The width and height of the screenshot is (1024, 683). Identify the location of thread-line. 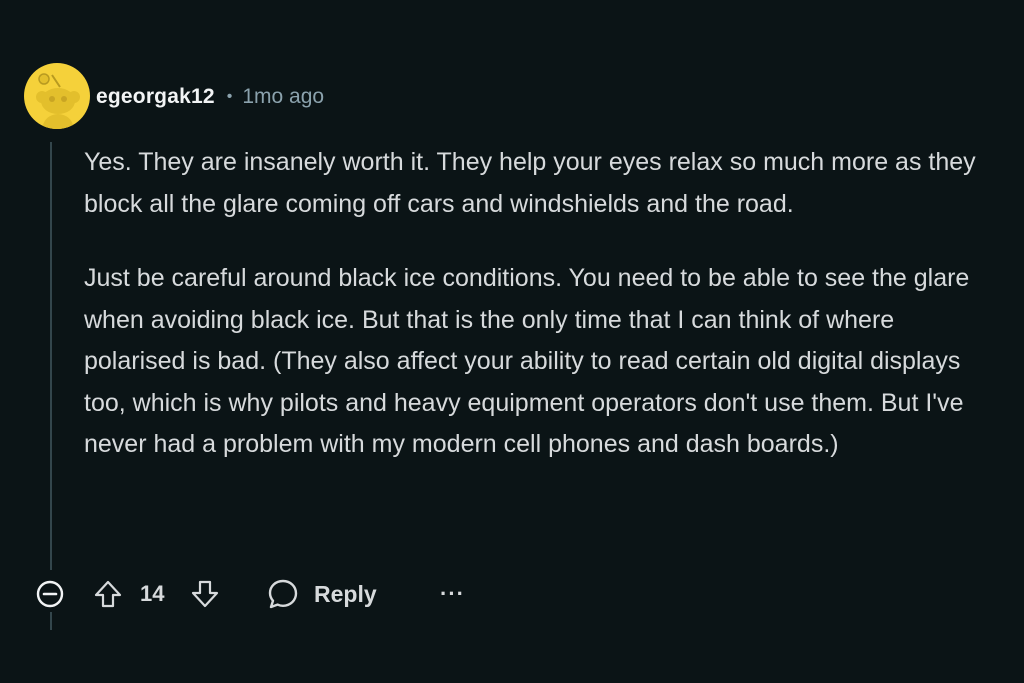
(51, 356).